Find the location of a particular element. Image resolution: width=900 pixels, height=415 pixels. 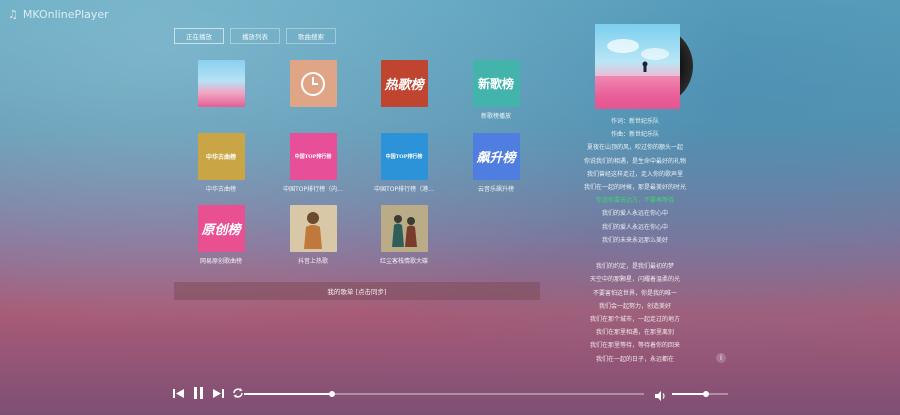

playback-controls is located at coordinates (208, 393).